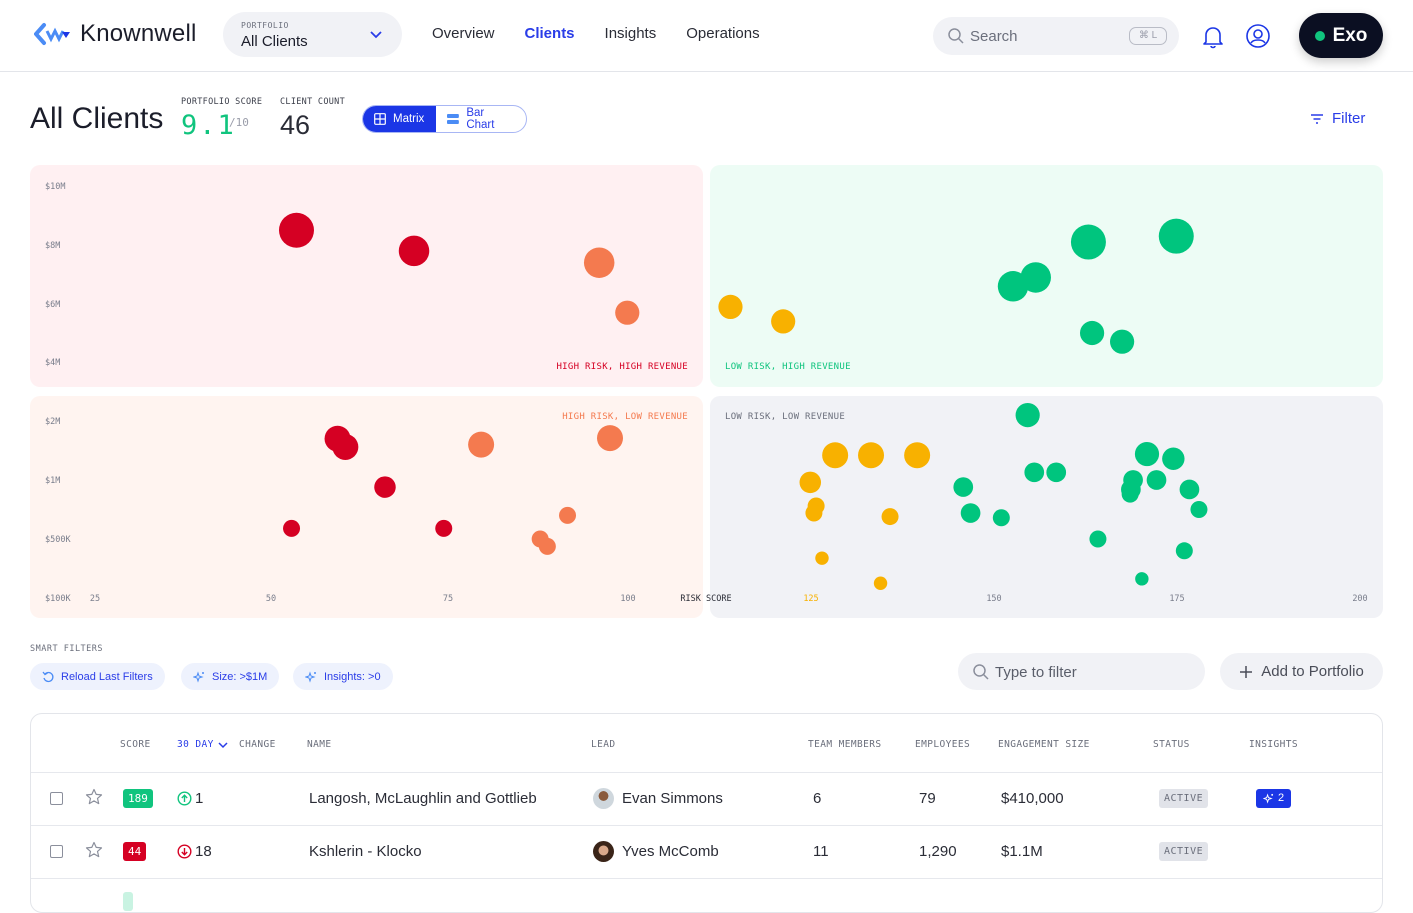  I want to click on view-toggle: Matrix Bar Chart, so click(444, 119).